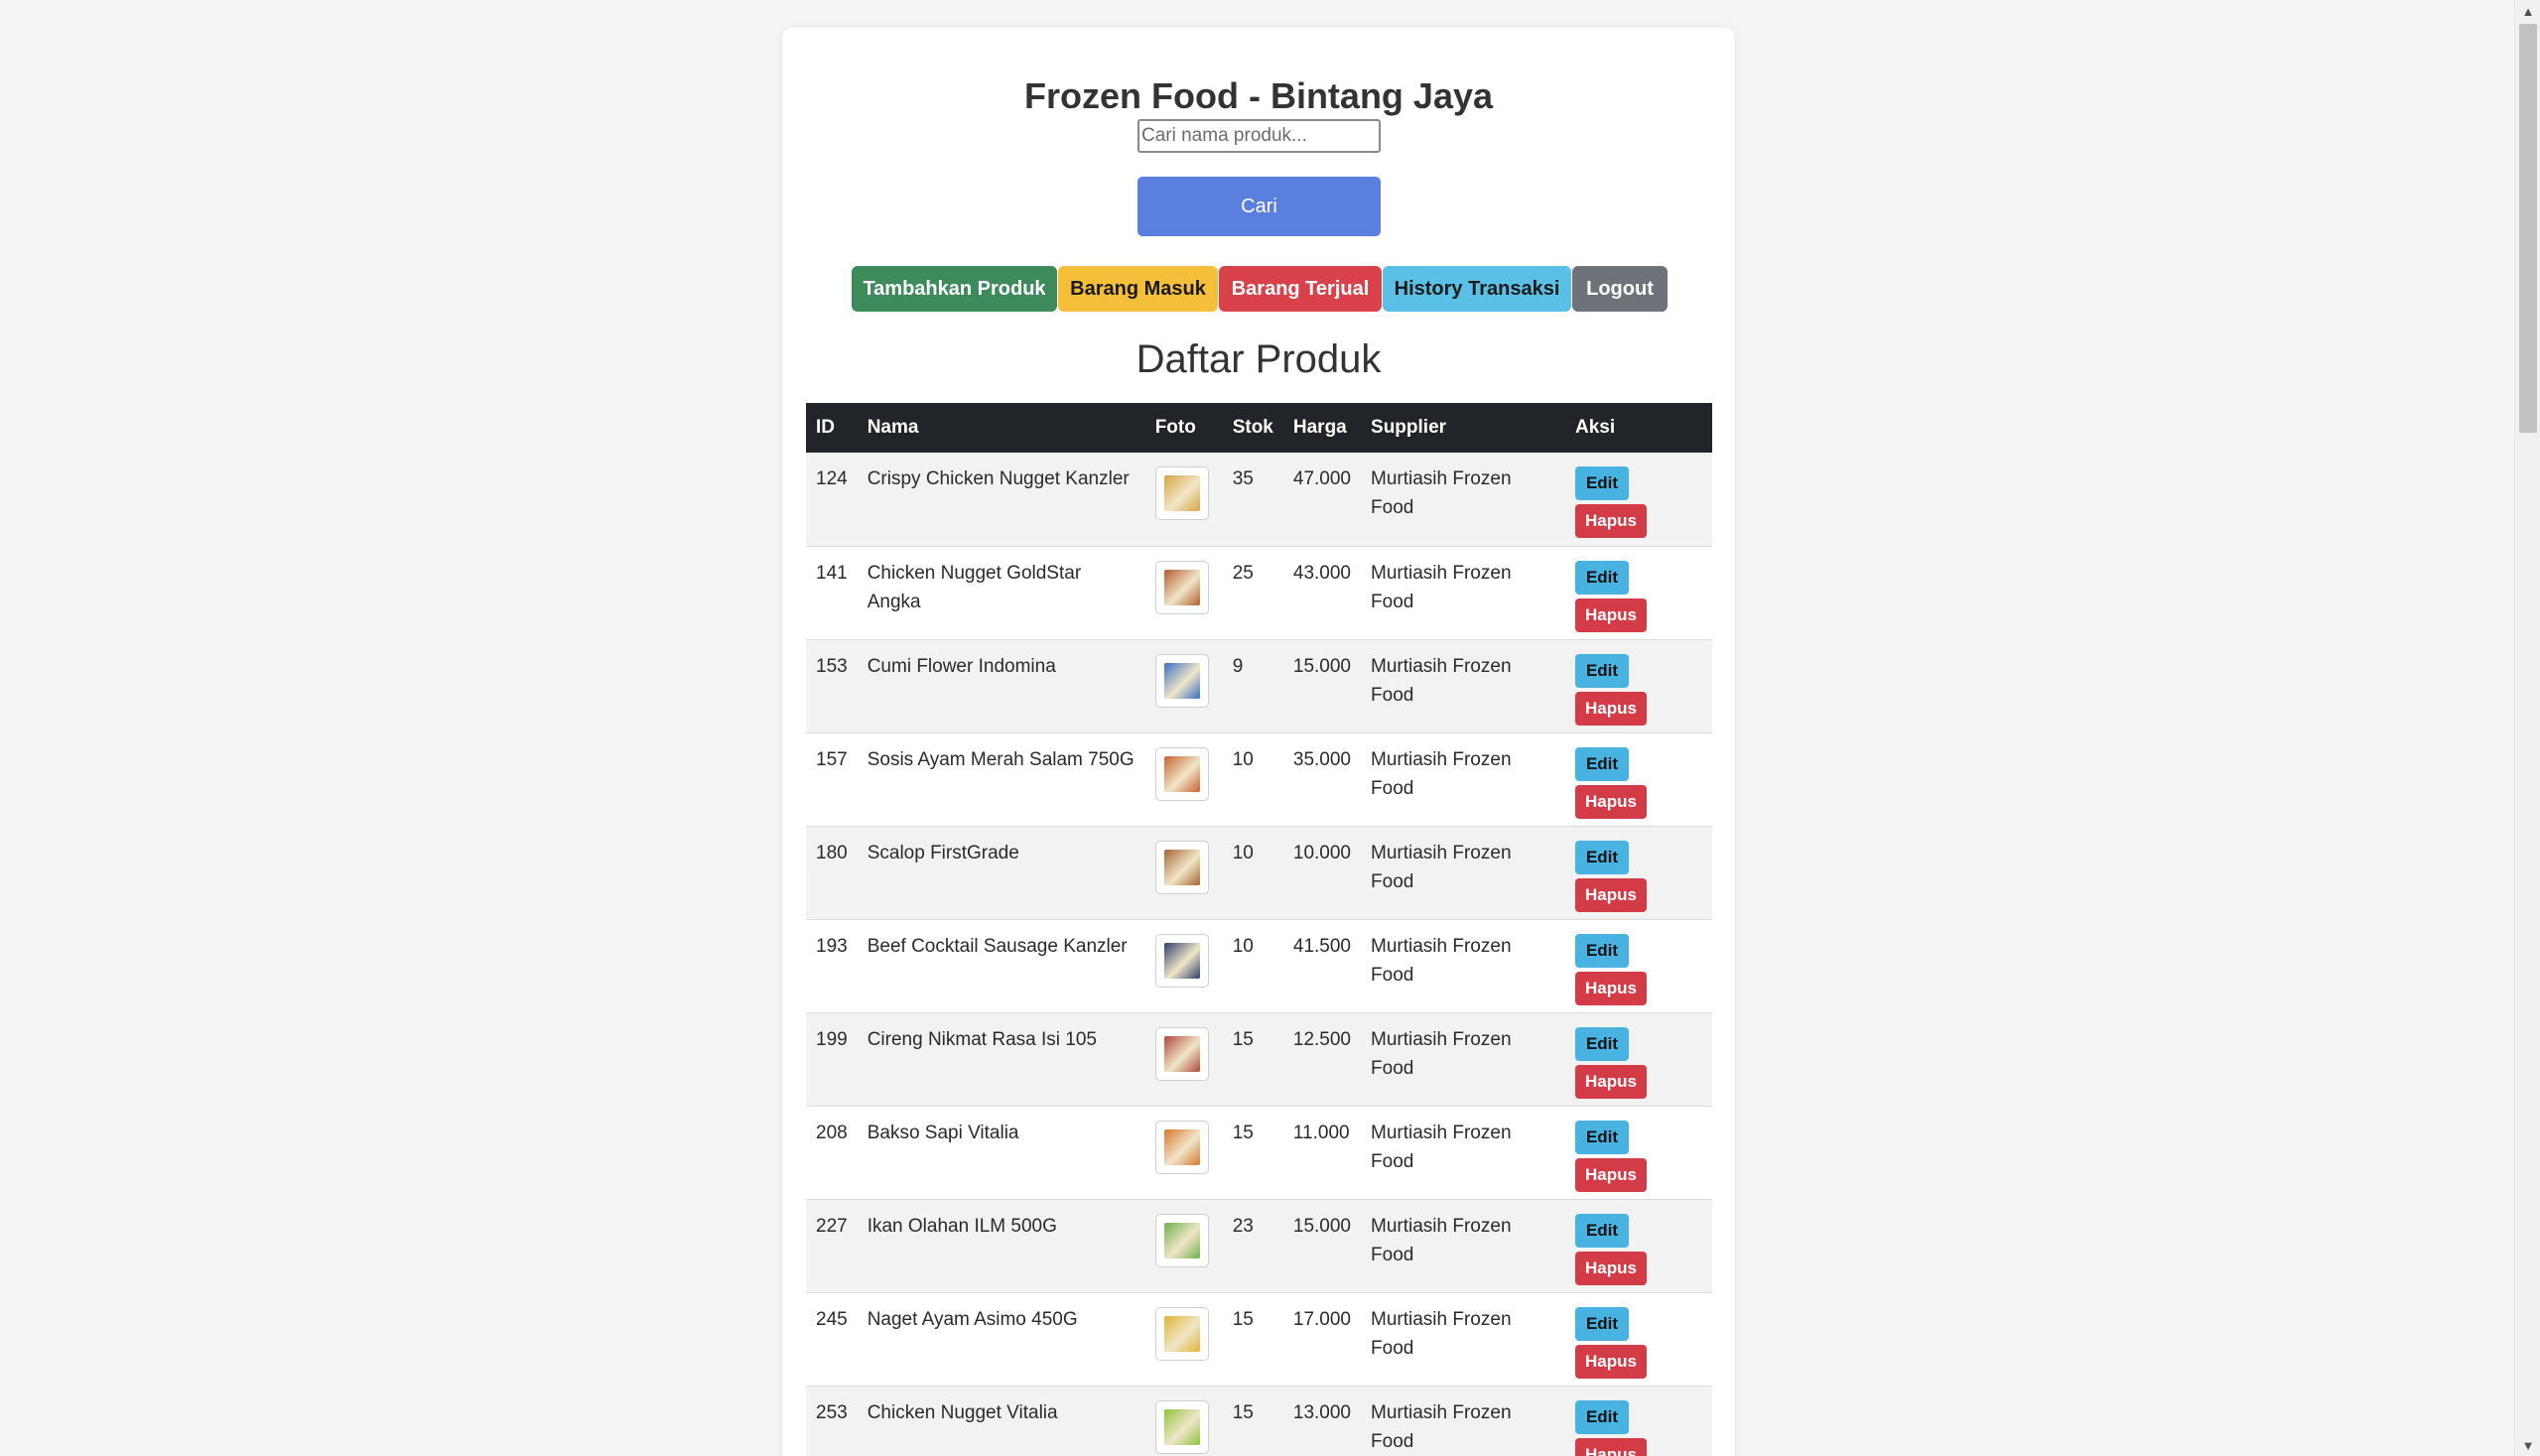 This screenshot has width=2540, height=1456. Describe the element at coordinates (2527, 11) in the screenshot. I see `scroll-up-arrow-icon: ▲` at that location.